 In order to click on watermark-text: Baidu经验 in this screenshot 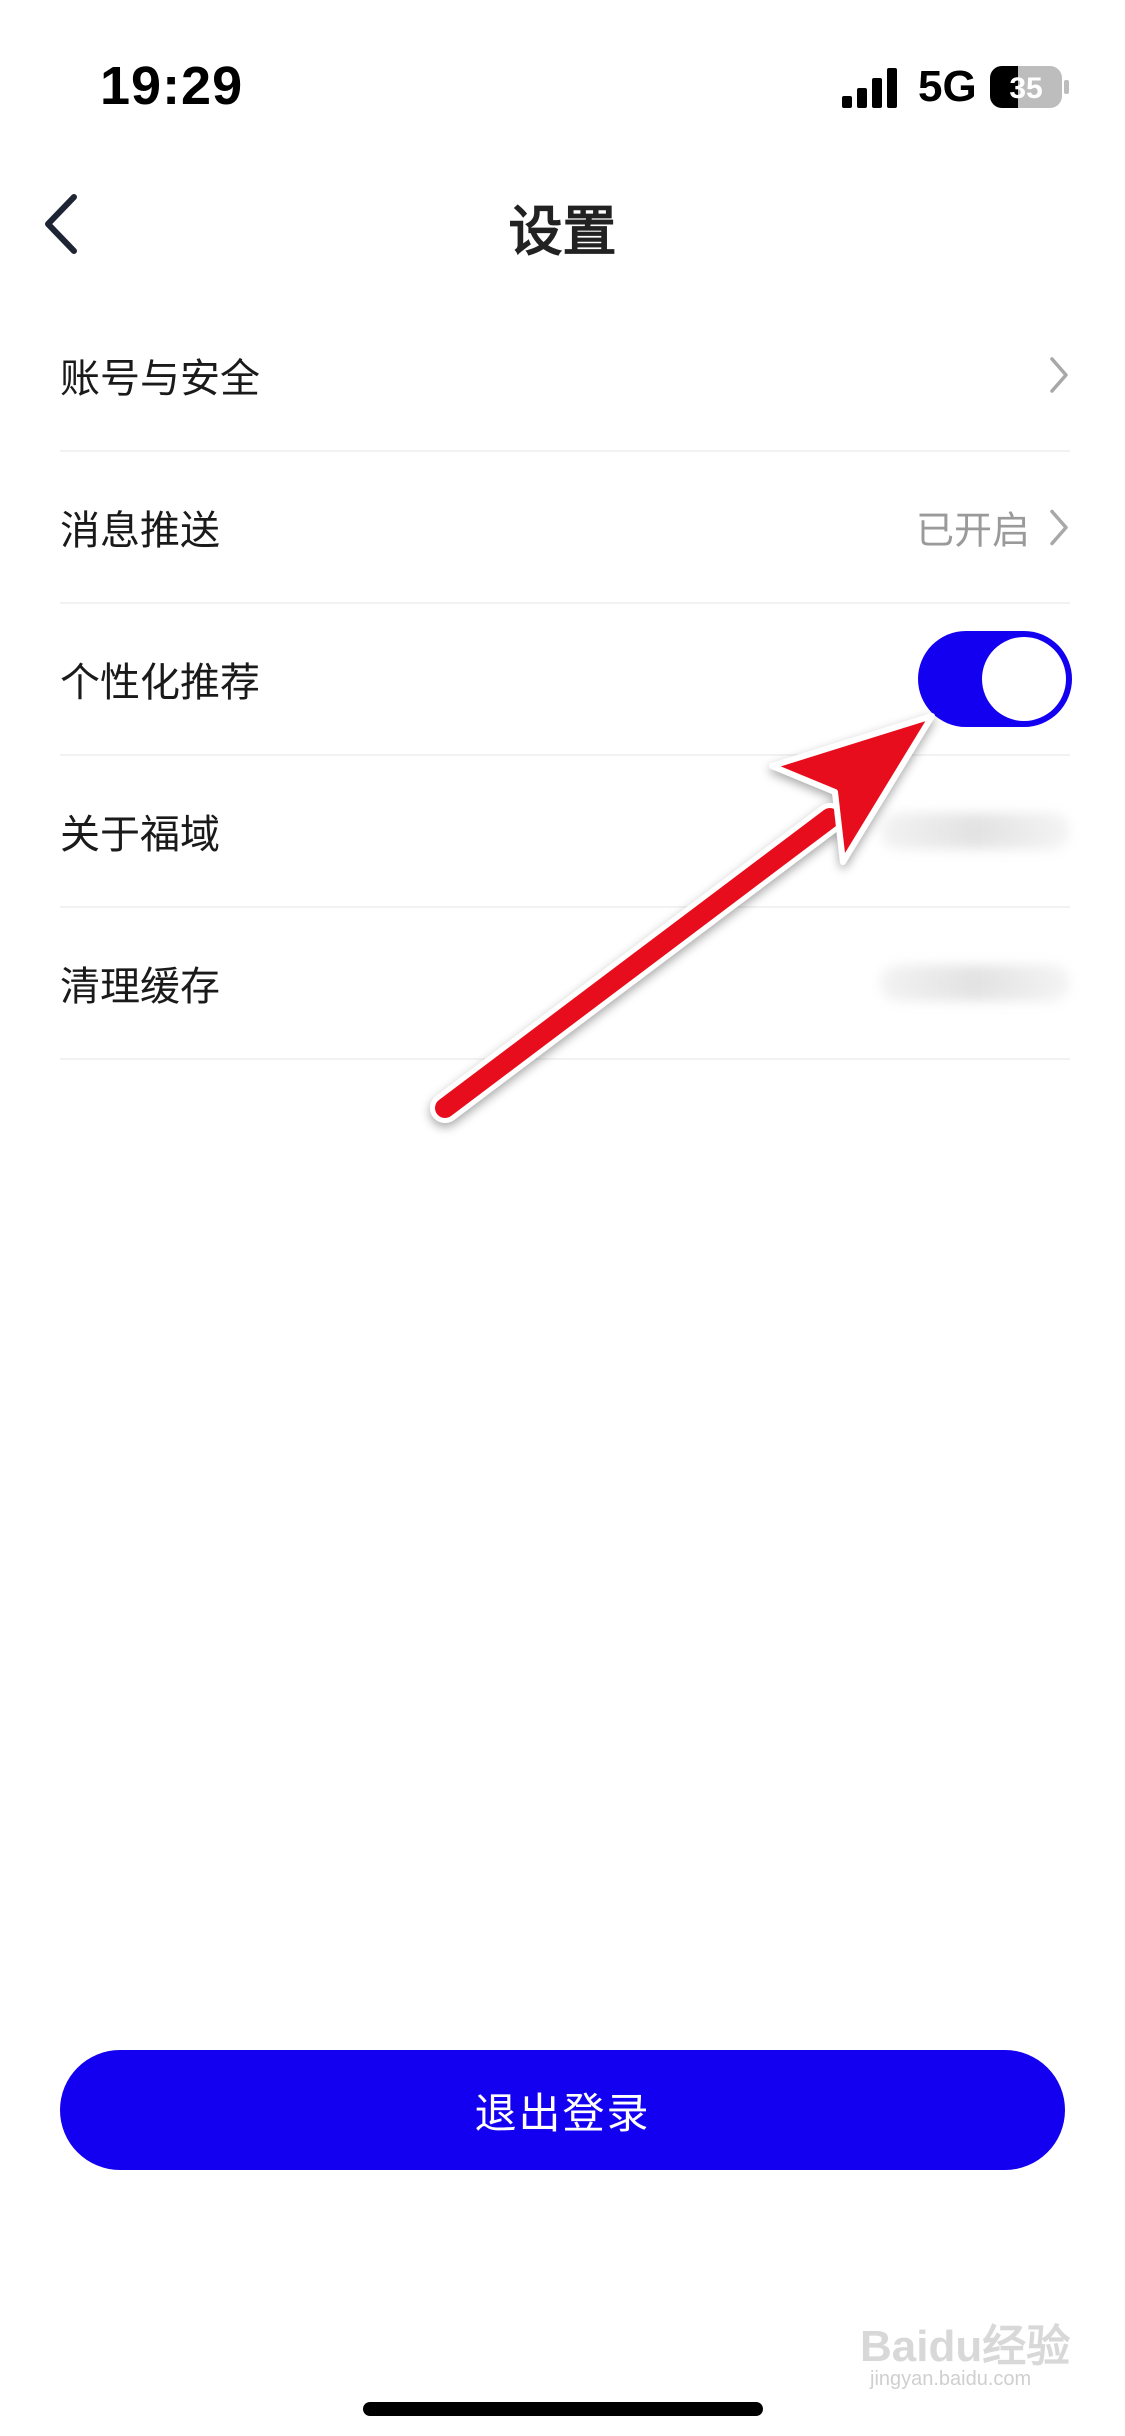, I will do `click(965, 2346)`.